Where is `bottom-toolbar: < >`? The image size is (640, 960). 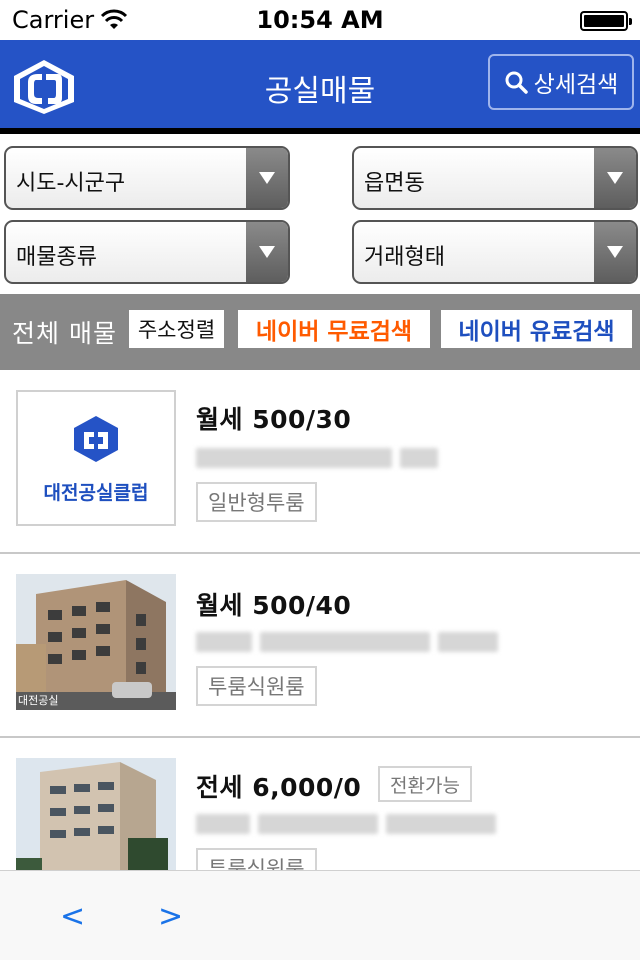
bottom-toolbar: < > is located at coordinates (320, 915).